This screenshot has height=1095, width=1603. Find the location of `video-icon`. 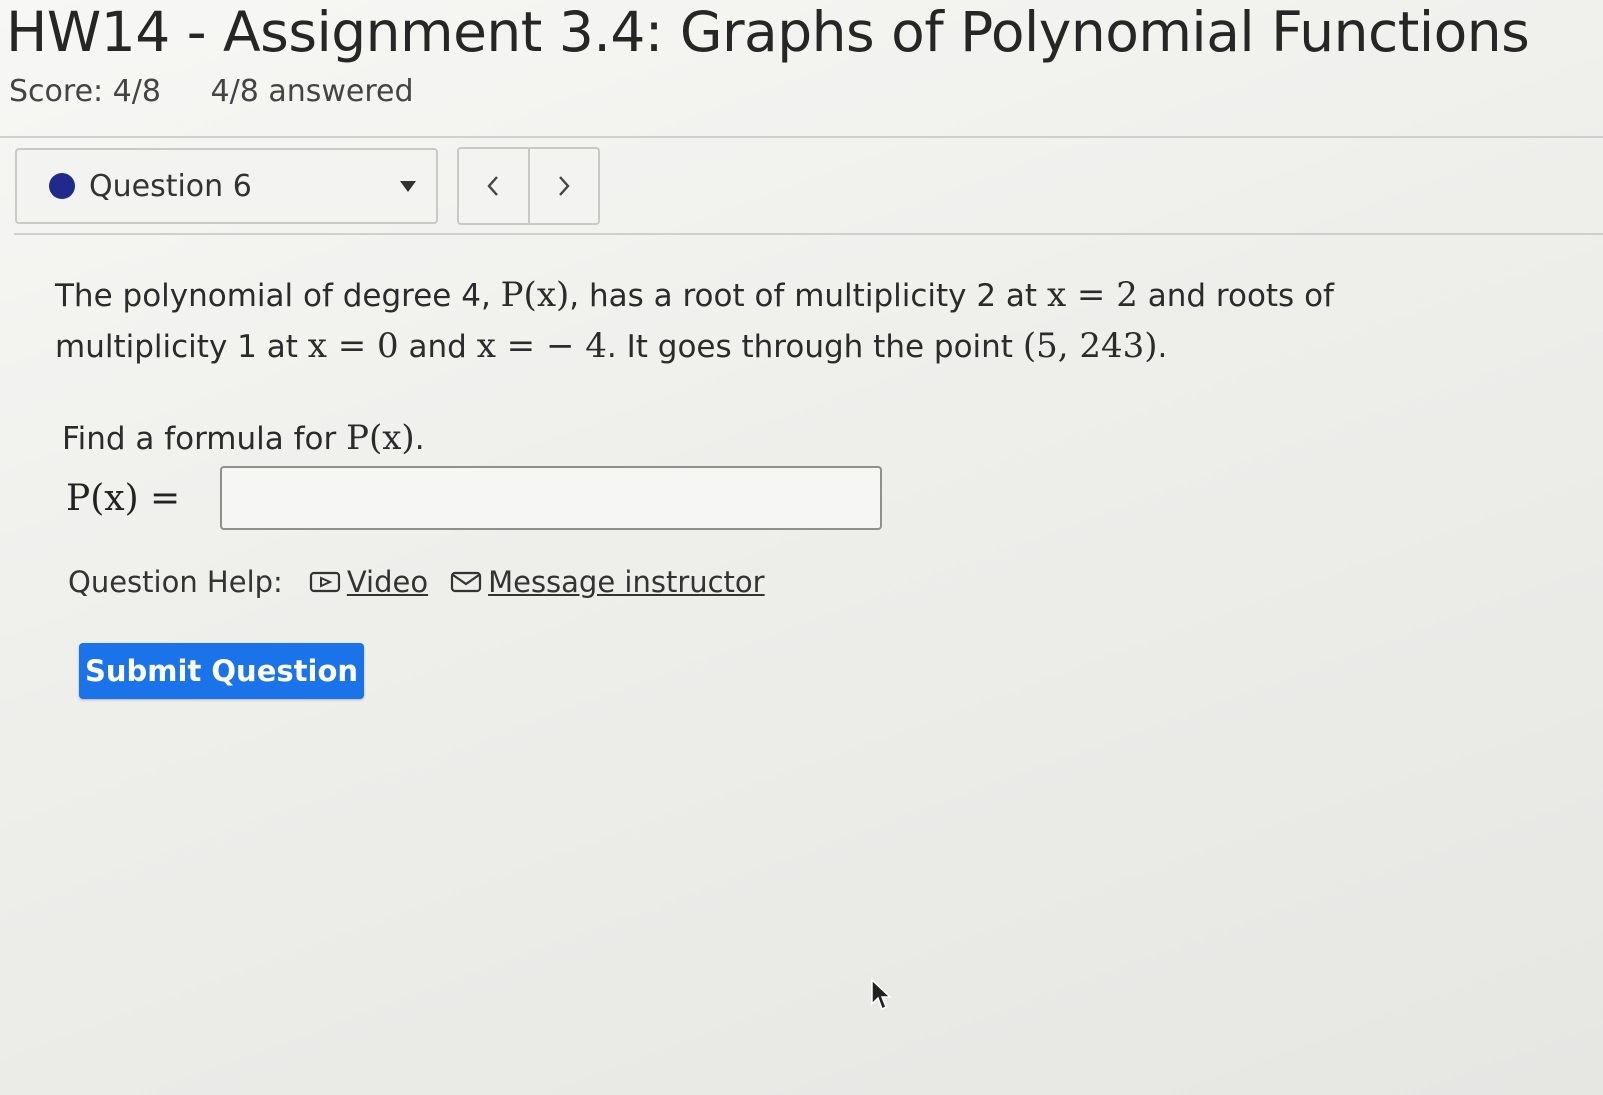

video-icon is located at coordinates (324, 582).